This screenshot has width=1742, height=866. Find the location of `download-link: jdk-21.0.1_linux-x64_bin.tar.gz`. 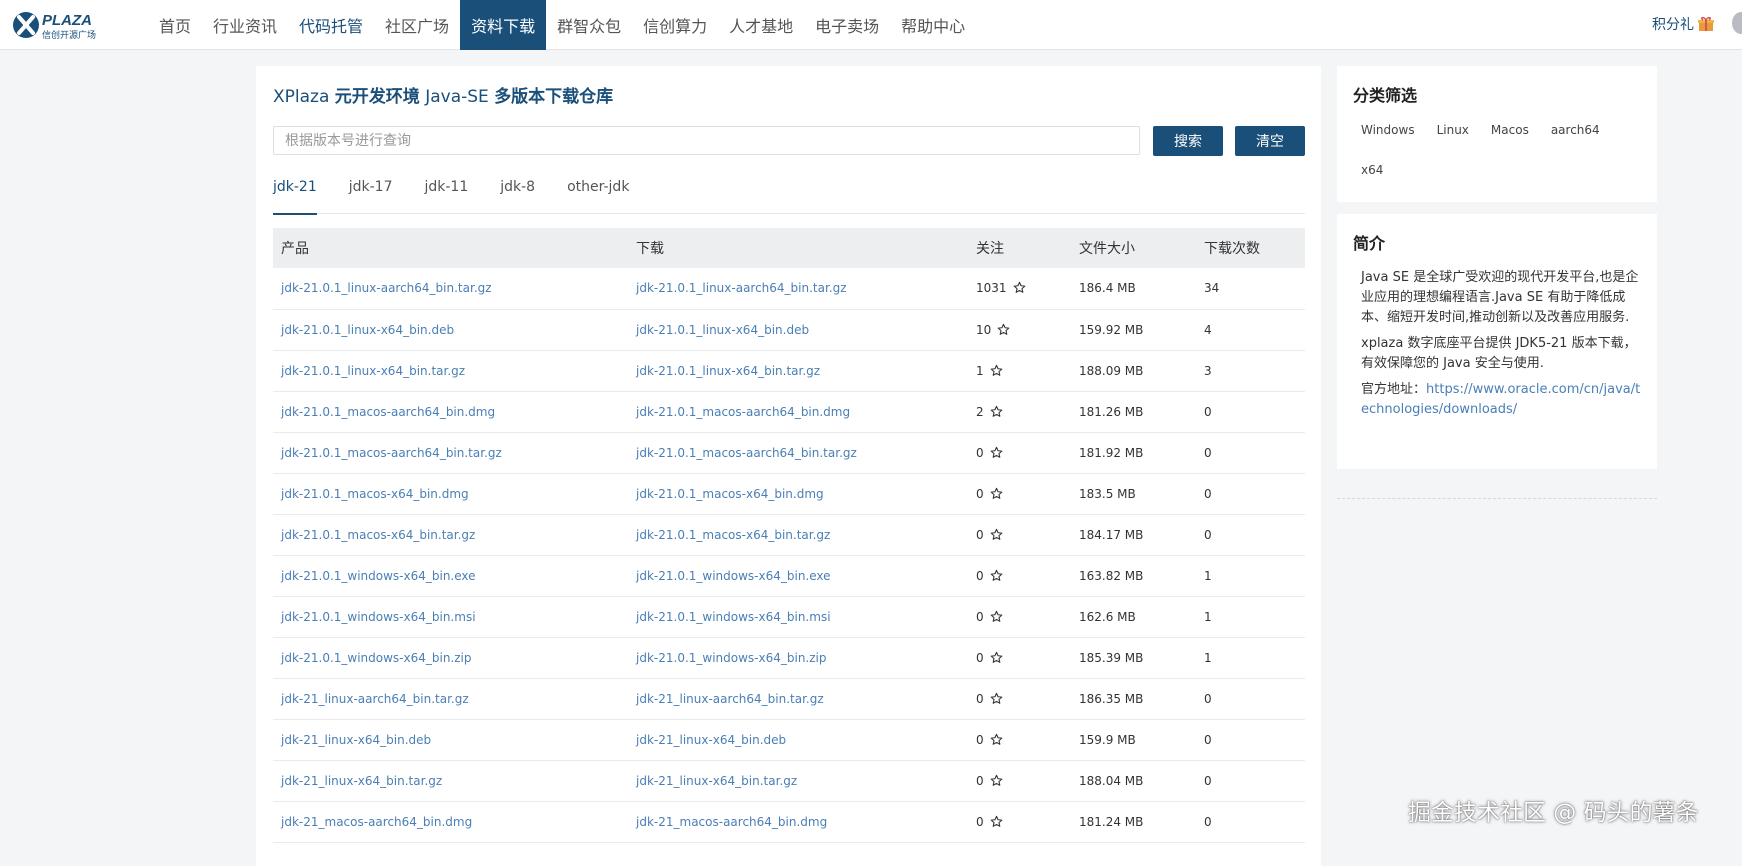

download-link: jdk-21.0.1_linux-x64_bin.tar.gz is located at coordinates (728, 371).